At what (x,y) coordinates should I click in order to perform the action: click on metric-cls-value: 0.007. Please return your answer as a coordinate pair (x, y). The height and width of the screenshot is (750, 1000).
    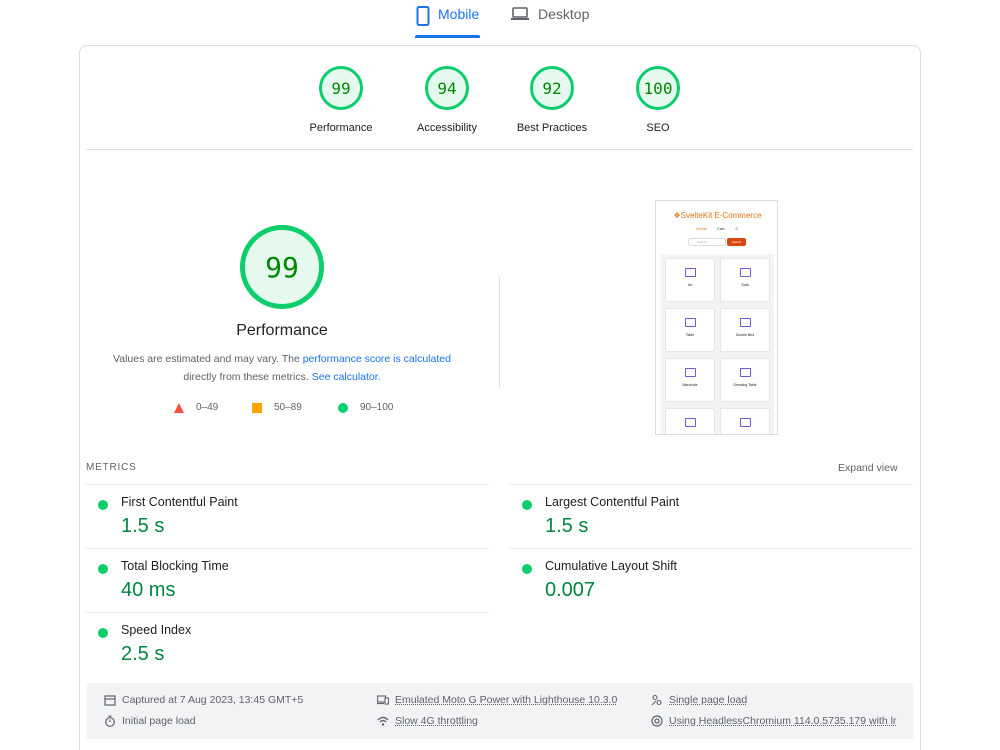
    Looking at the image, I should click on (570, 590).